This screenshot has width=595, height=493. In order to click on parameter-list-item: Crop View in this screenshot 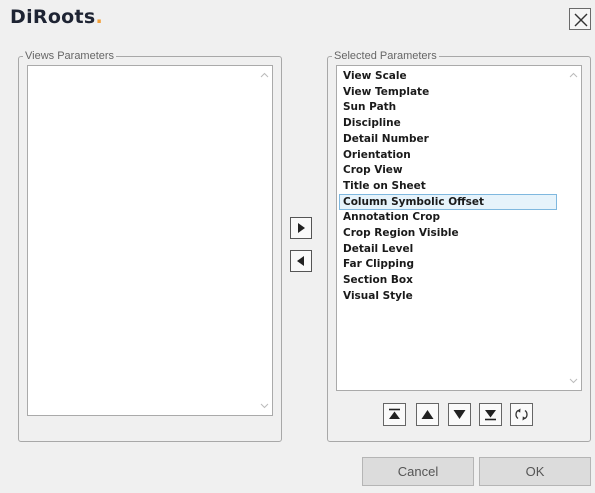, I will do `click(448, 170)`.